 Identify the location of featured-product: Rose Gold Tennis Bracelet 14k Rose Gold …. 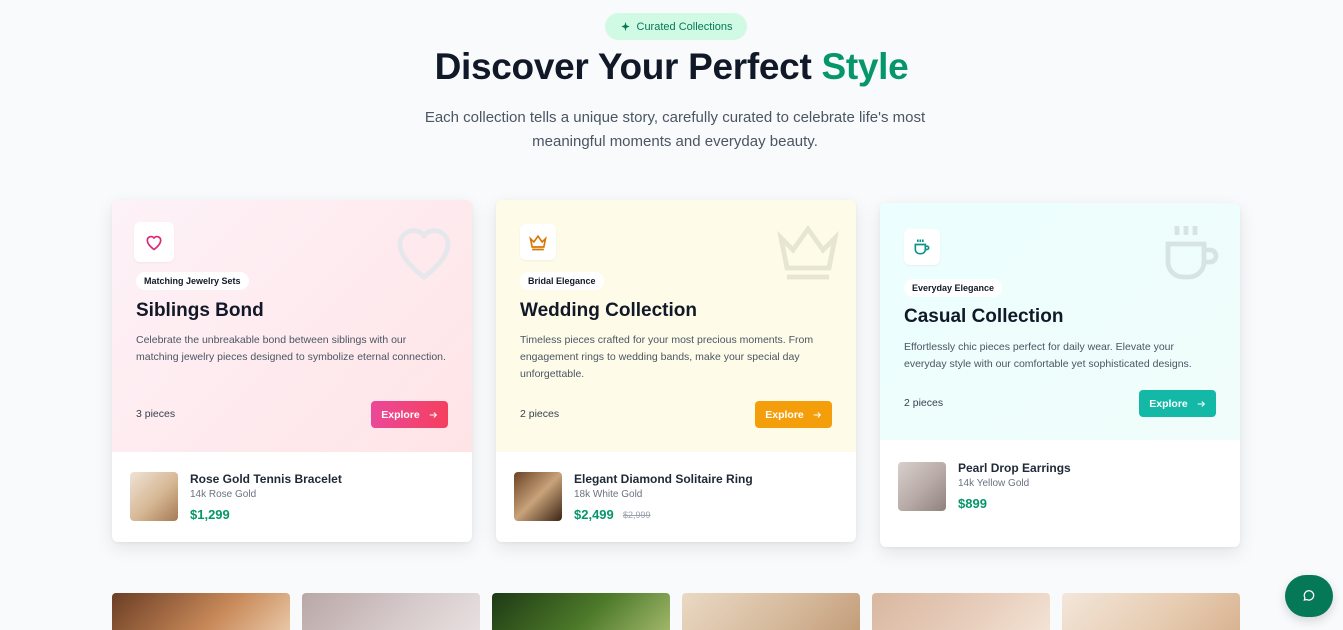
(292, 497).